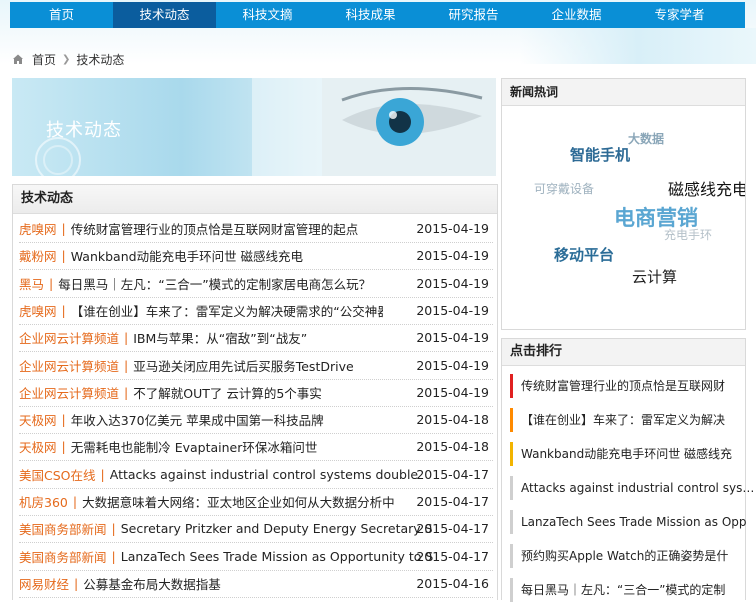  I want to click on news-row: 戴粉网 | Wankband动能充电手环问世 磁感线充电 2015-04-19, so click(256, 256).